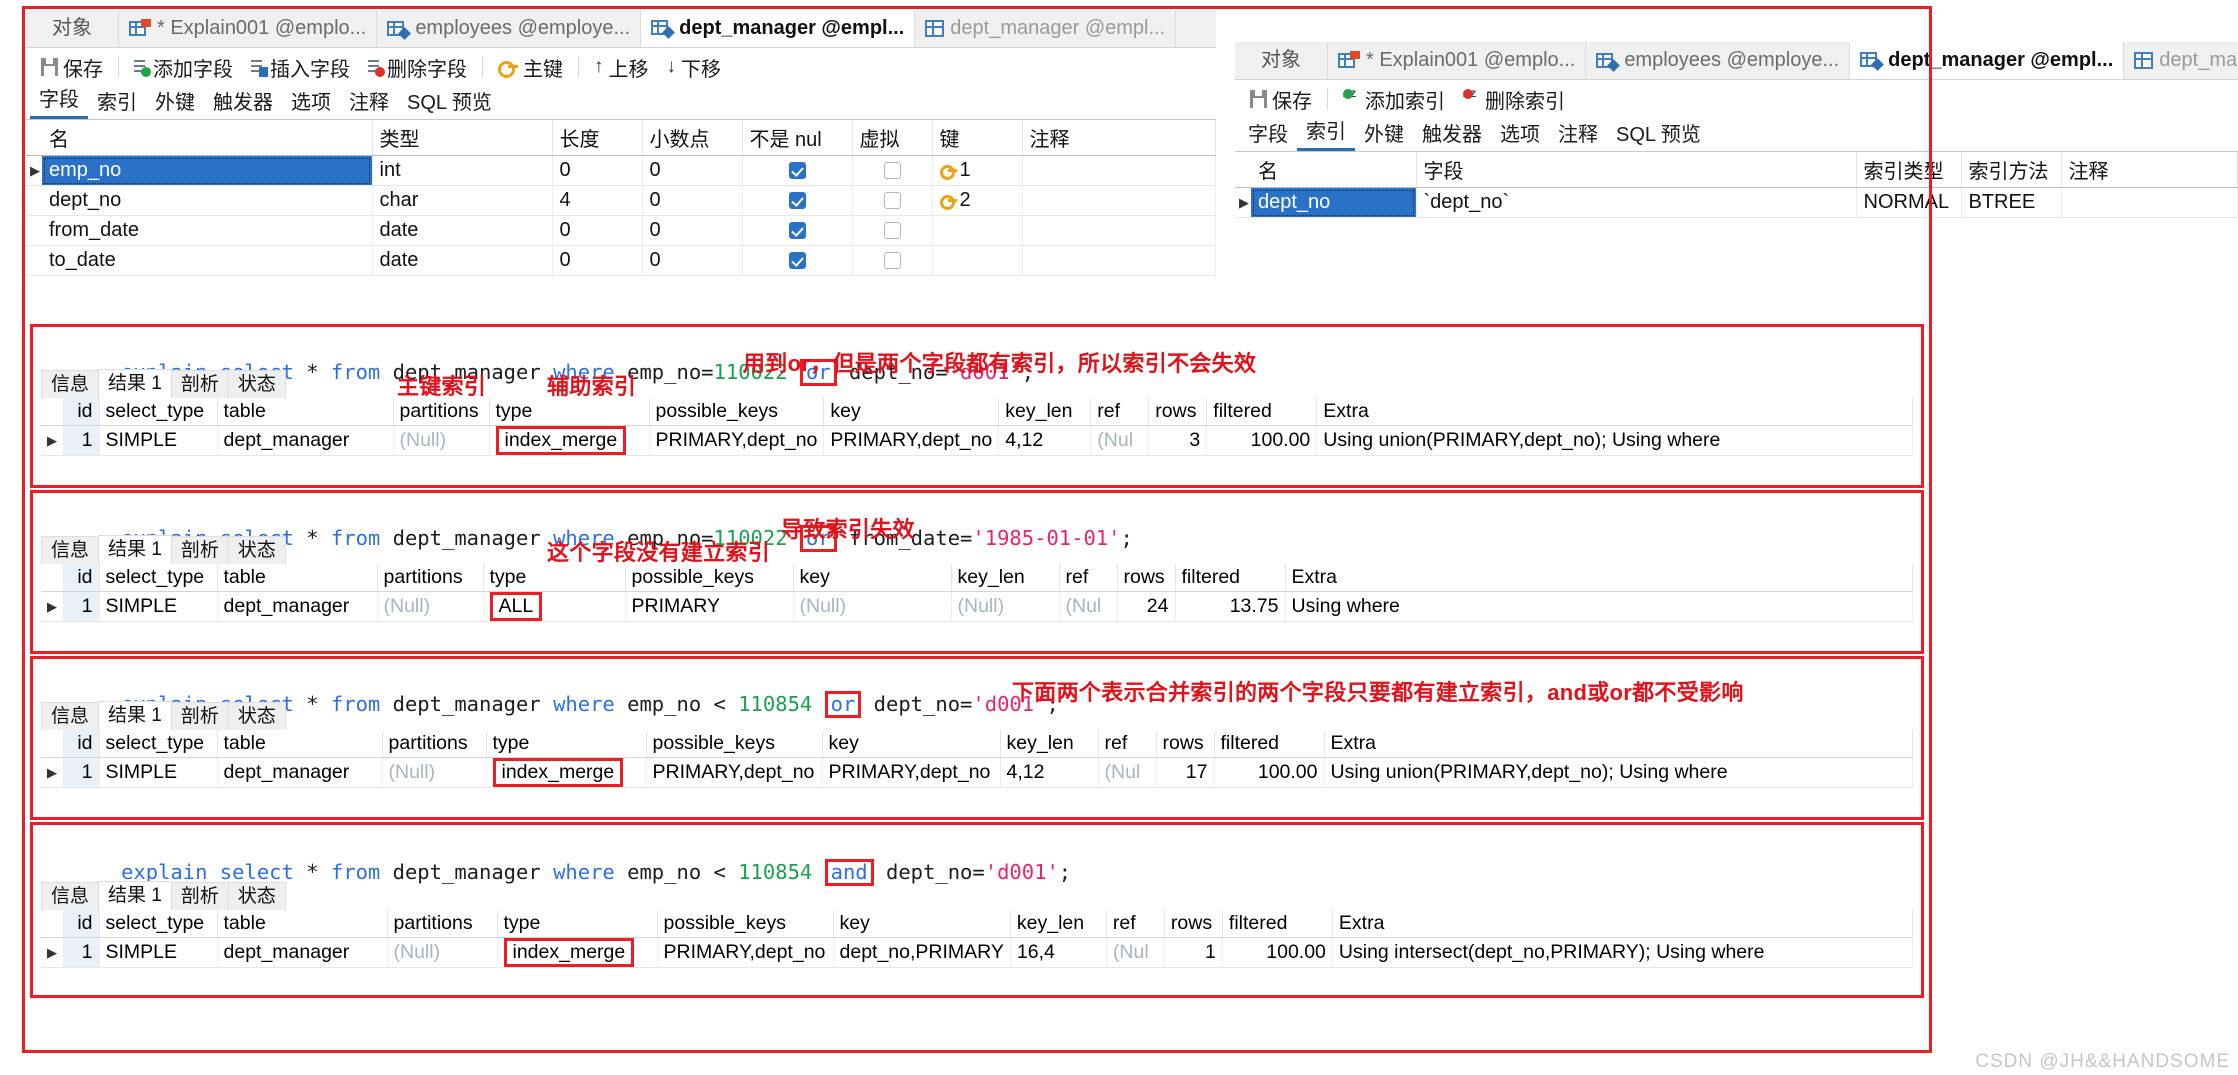 Image resolution: width=2238 pixels, height=1075 pixels. I want to click on subtab-indexes: 索引, so click(1326, 134).